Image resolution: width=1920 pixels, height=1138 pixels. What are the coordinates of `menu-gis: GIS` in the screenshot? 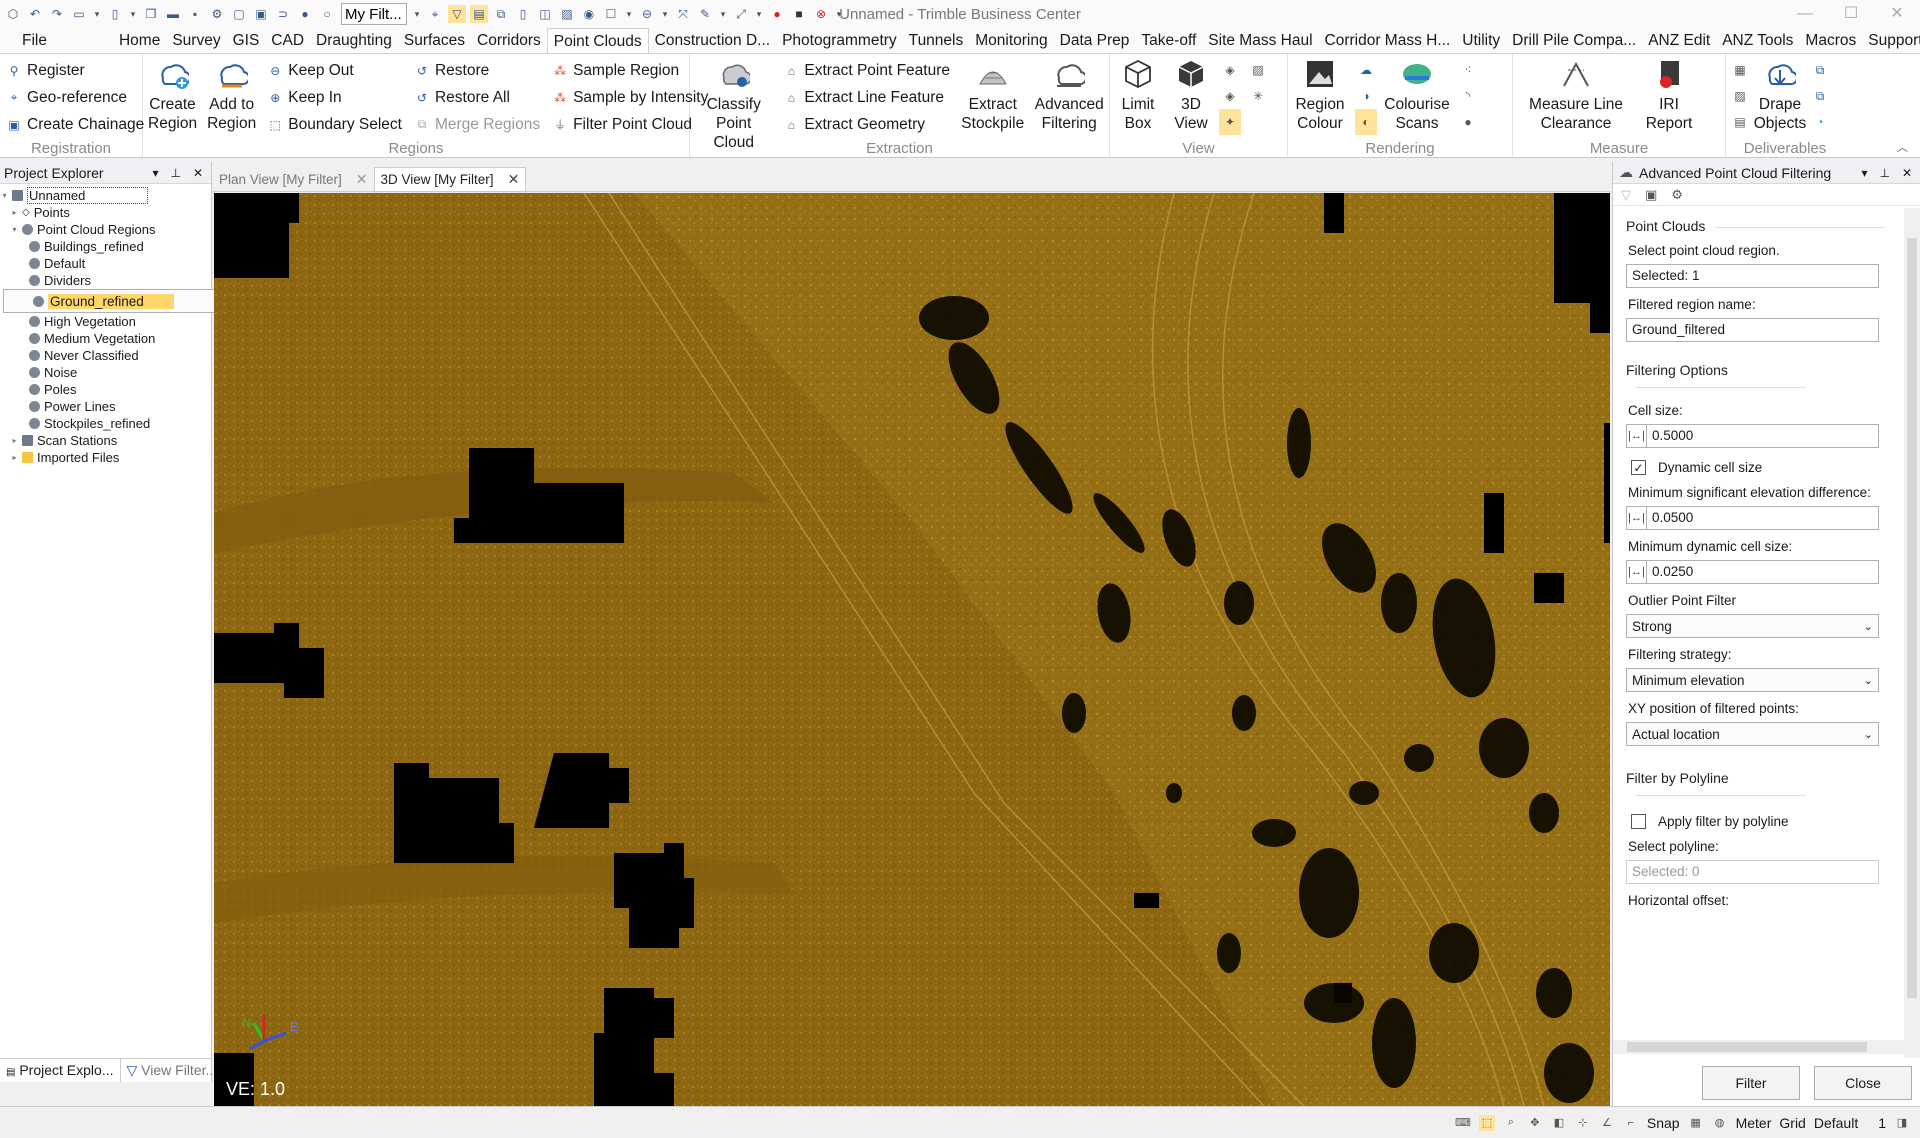 It's located at (246, 40).